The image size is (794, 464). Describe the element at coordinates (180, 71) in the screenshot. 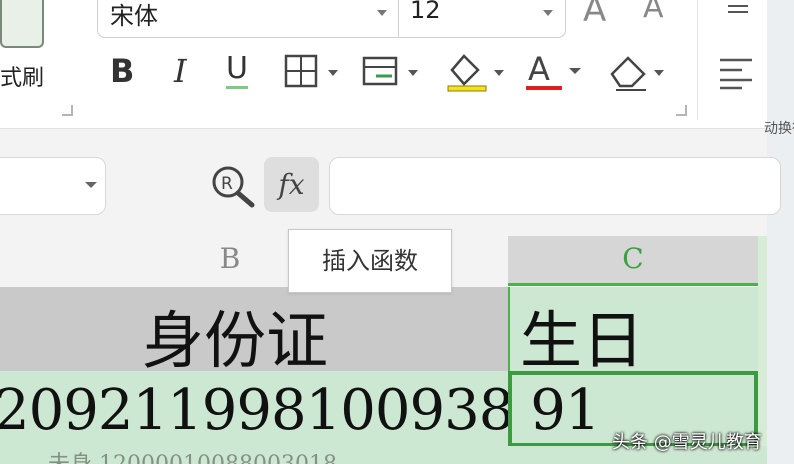

I see `italic-button: I` at that location.